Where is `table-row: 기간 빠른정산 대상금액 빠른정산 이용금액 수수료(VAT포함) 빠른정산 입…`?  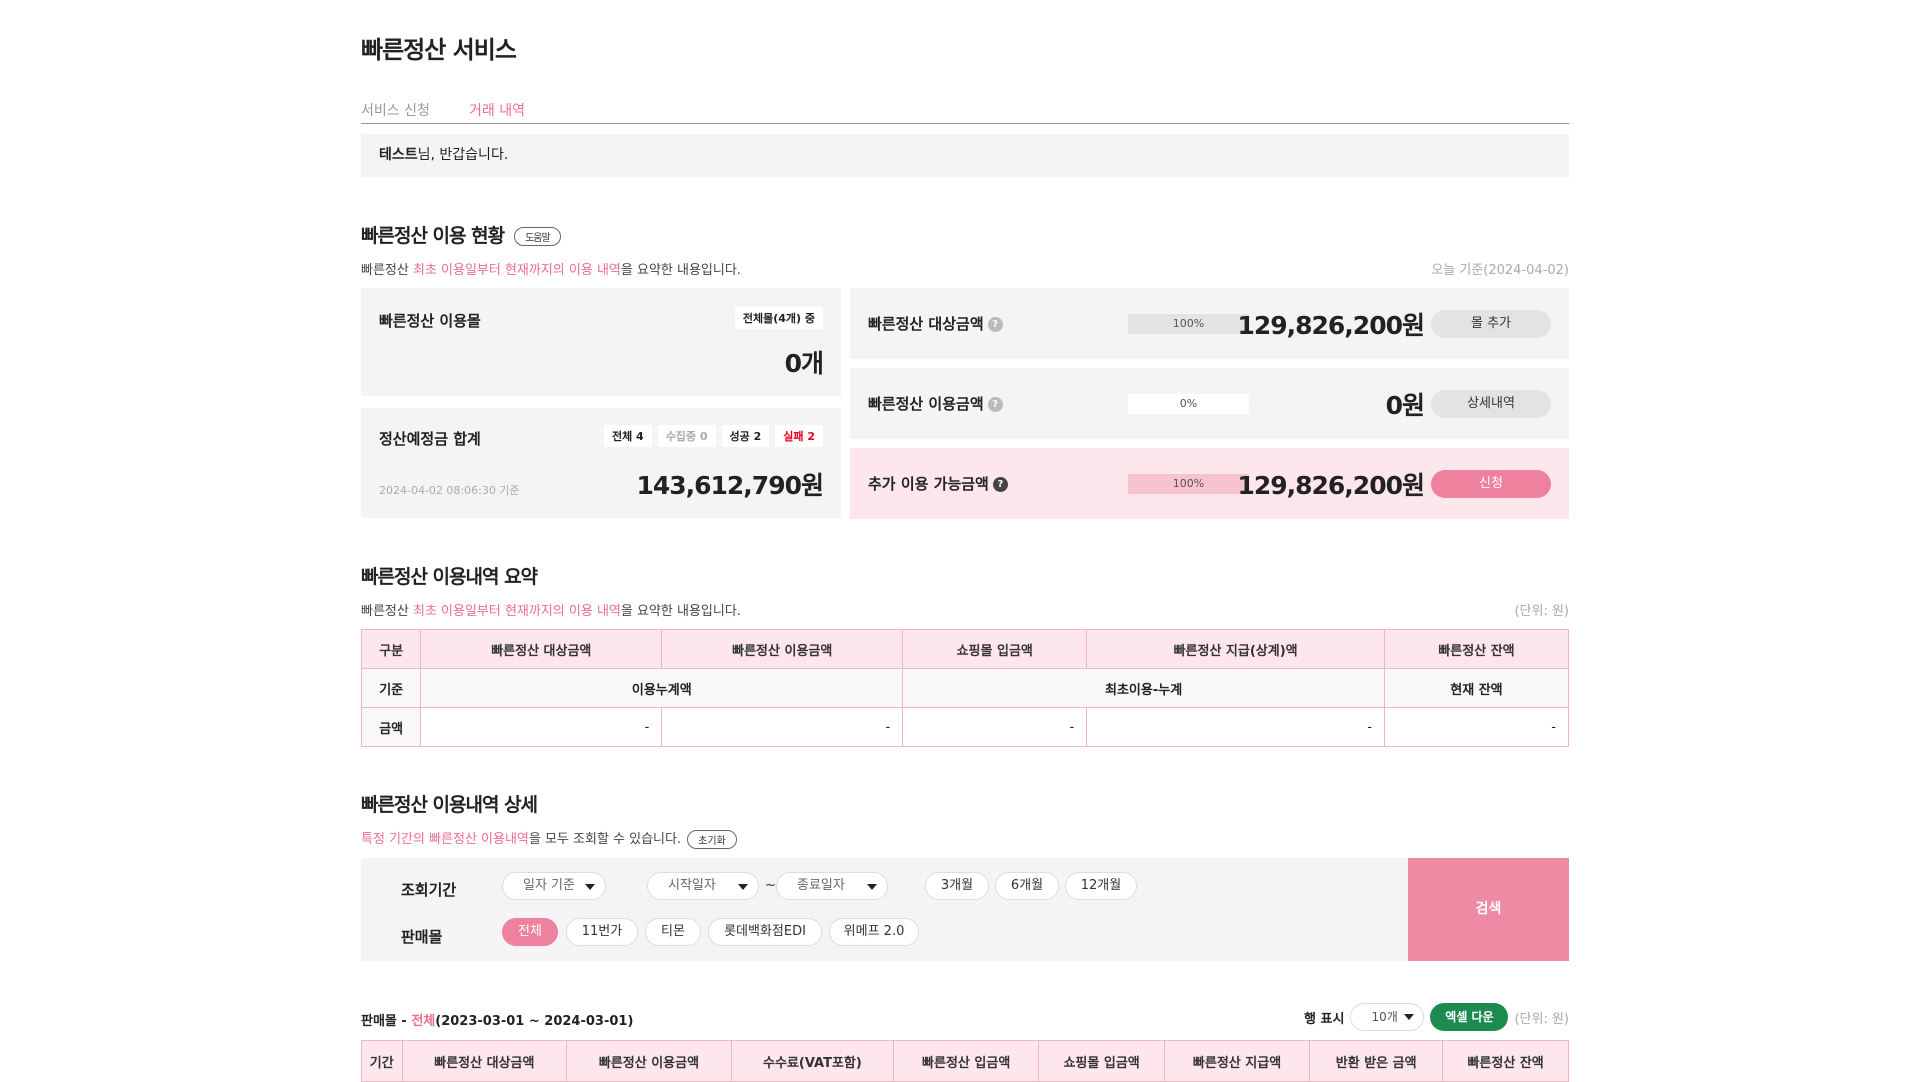
table-row: 기간 빠른정산 대상금액 빠른정산 이용금액 수수료(VAT포함) 빠른정산 입… is located at coordinates (965, 1061).